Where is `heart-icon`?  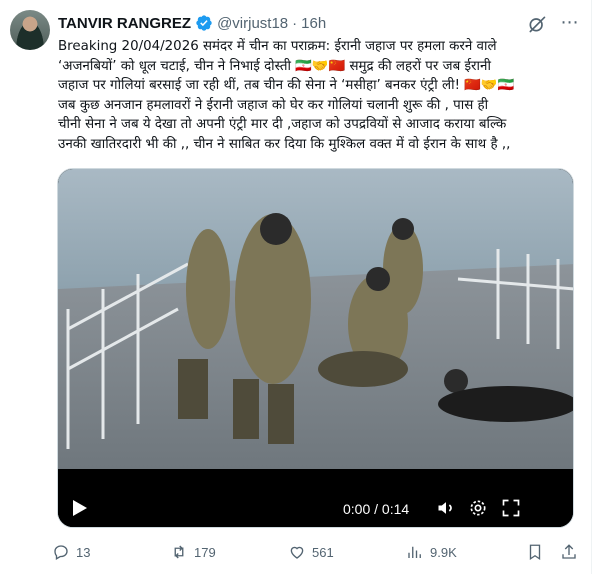
heart-icon is located at coordinates (297, 552).